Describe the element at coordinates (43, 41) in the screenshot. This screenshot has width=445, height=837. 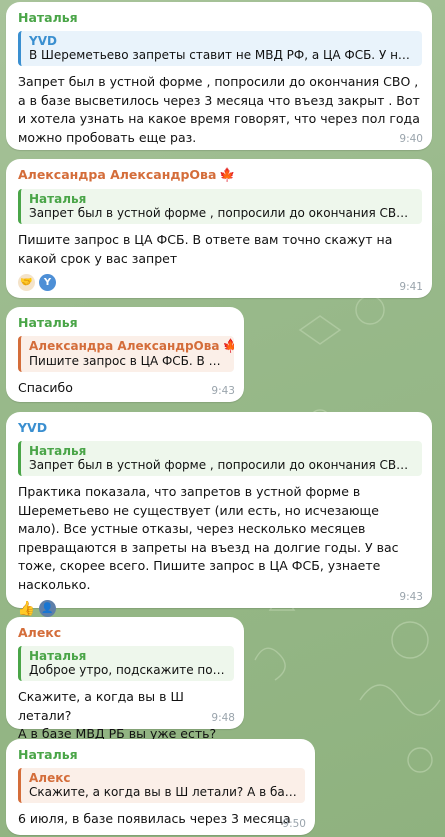
I see `reply-author: YVD` at that location.